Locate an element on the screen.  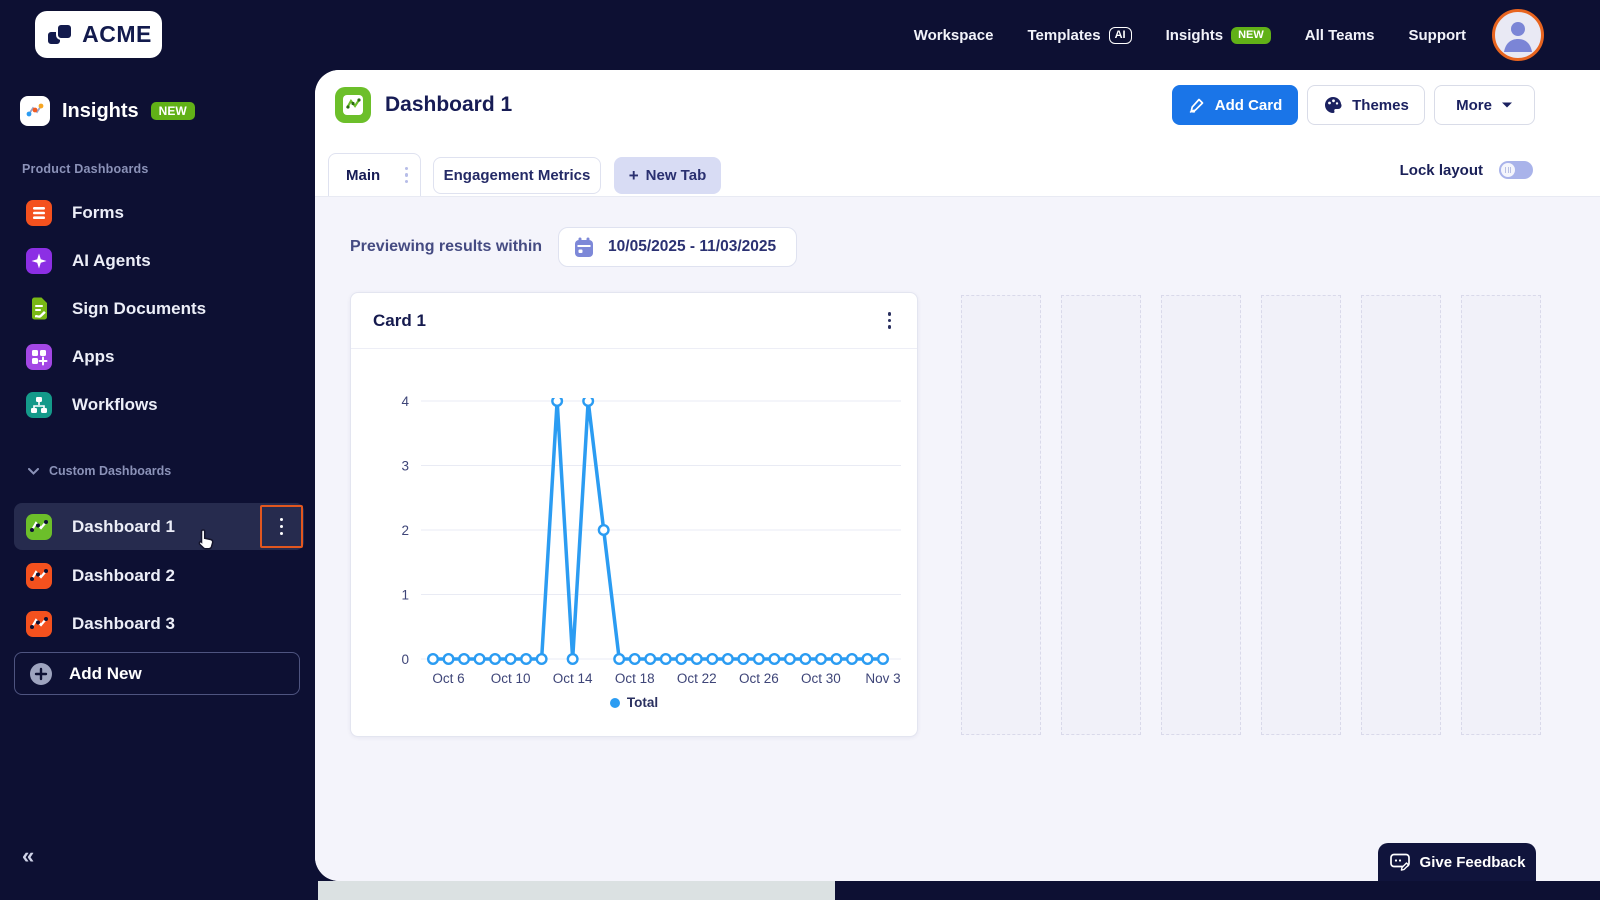
sidebar-item-dashboard-3: Dashboard 3 is located at coordinates (159, 623).